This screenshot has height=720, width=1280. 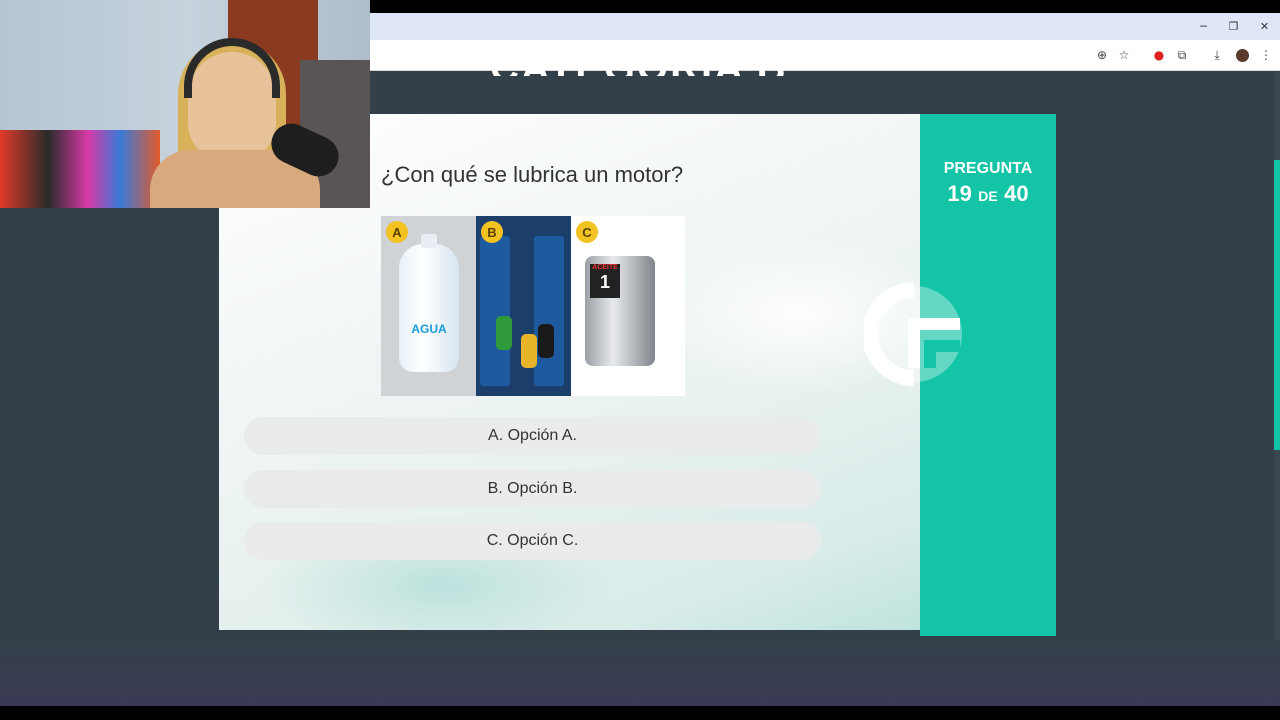 I want to click on water-label: AGUA, so click(x=429, y=329).